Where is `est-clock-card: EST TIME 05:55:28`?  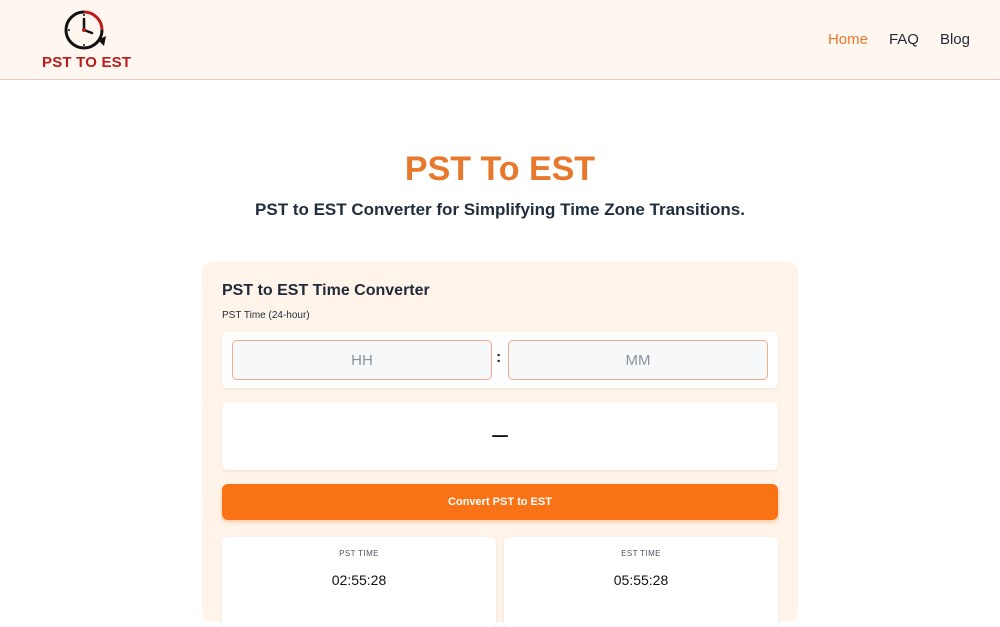
est-clock-card: EST TIME 05:55:28 is located at coordinates (641, 582).